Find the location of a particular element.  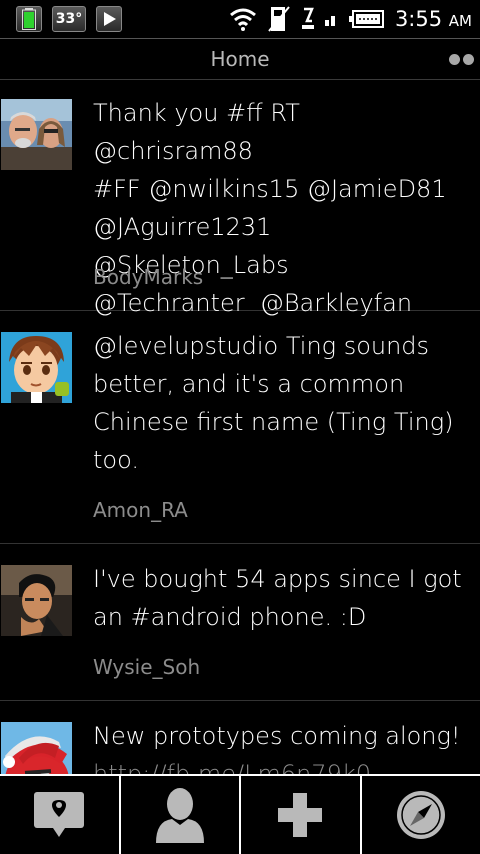

tweet-link: http://fb.me/Lm6n79k0 is located at coordinates (279, 764).